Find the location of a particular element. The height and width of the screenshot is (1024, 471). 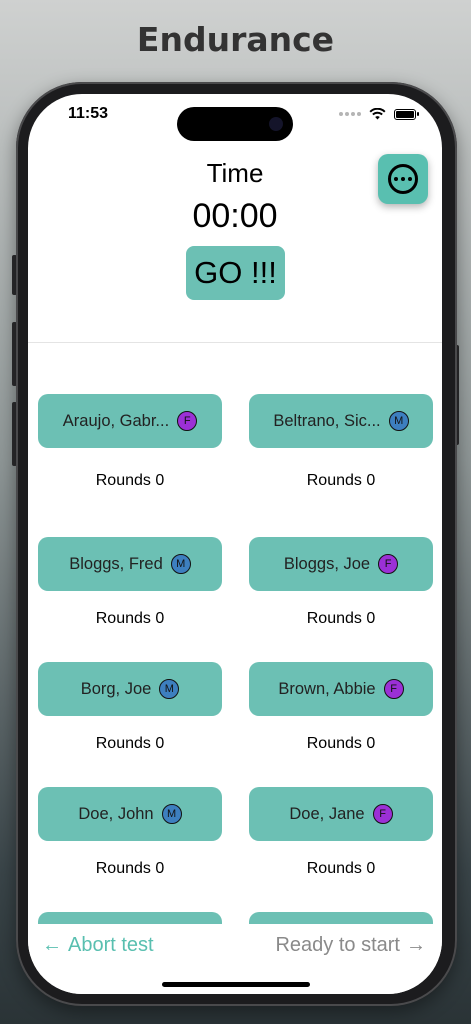

athlete-name: Bloggs, Joe is located at coordinates (327, 563).